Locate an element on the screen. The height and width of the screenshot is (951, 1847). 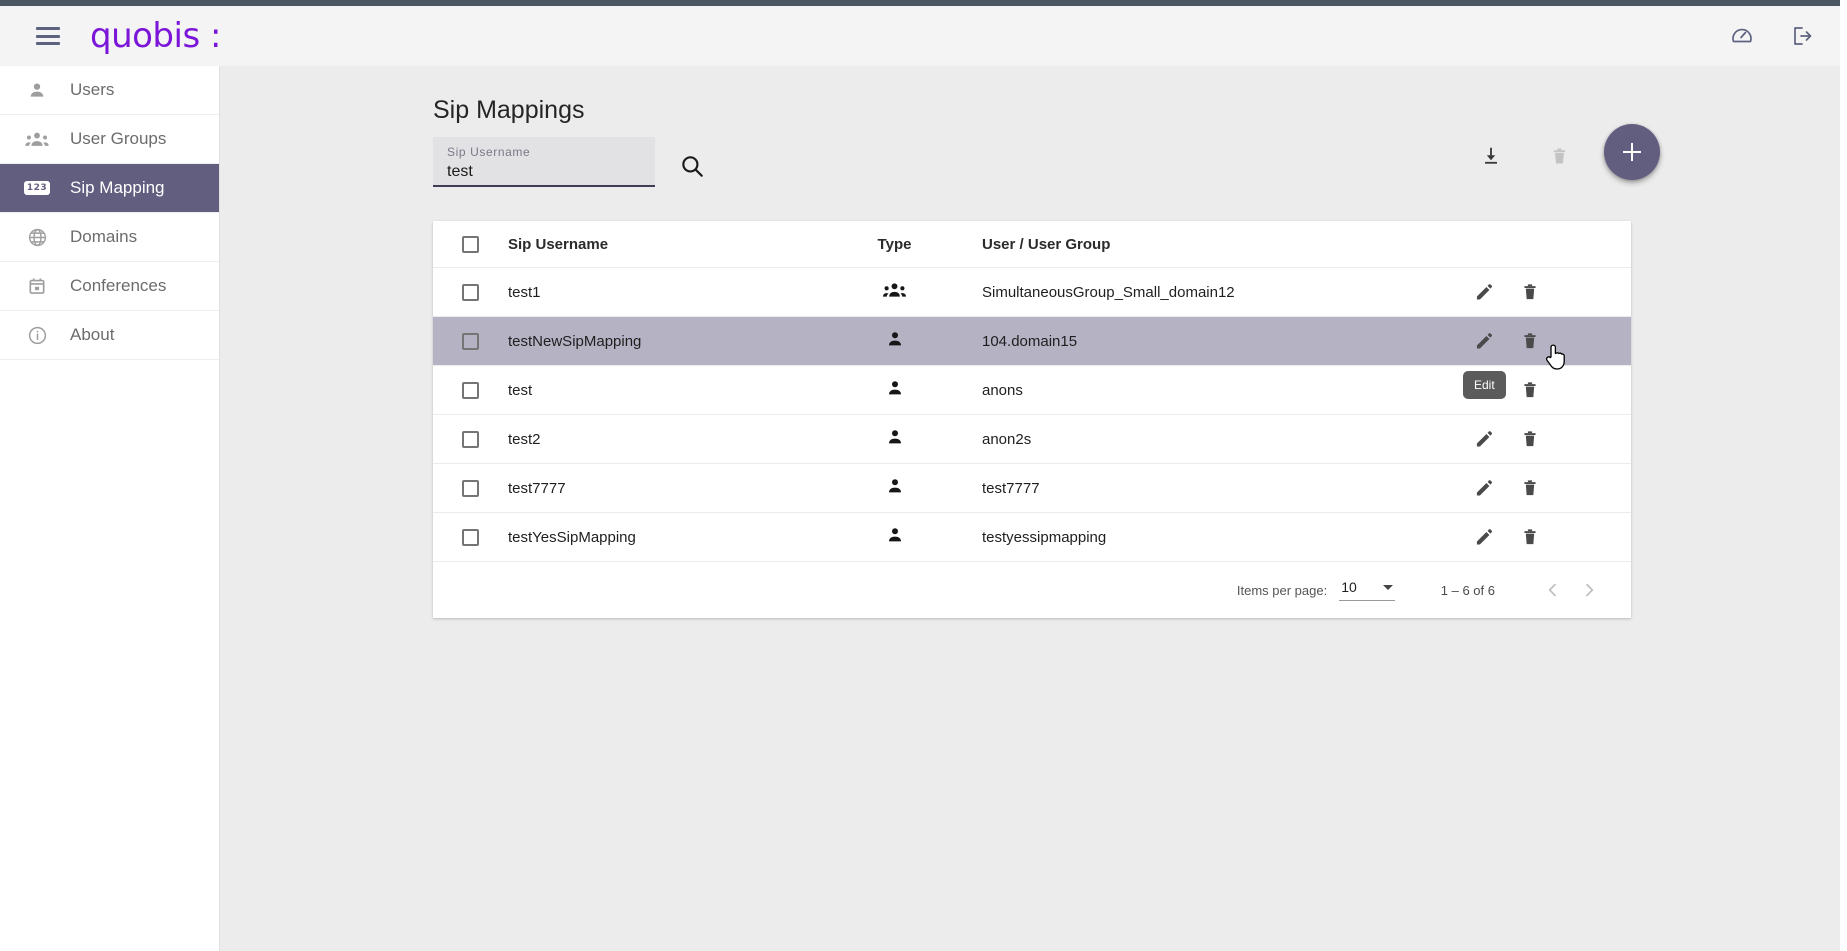
select-all-cell is located at coordinates (470, 244).